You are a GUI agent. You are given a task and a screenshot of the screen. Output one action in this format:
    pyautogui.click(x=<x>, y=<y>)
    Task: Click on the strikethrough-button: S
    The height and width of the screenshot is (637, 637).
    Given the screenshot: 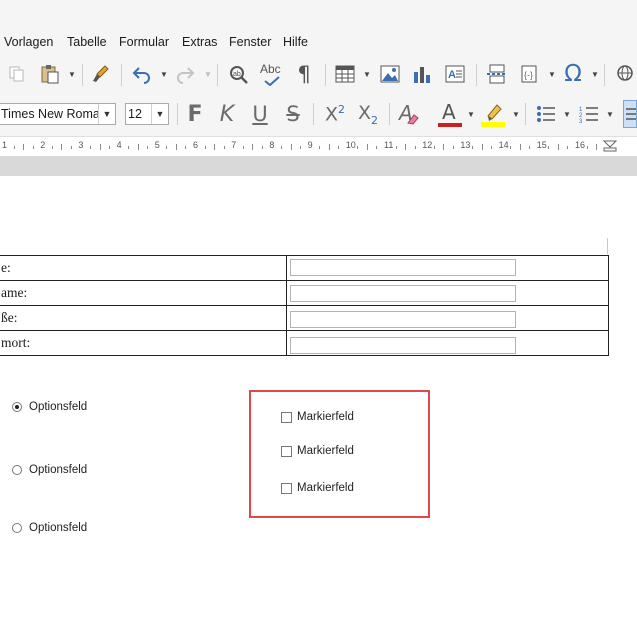 What is the action you would take?
    pyautogui.click(x=293, y=114)
    